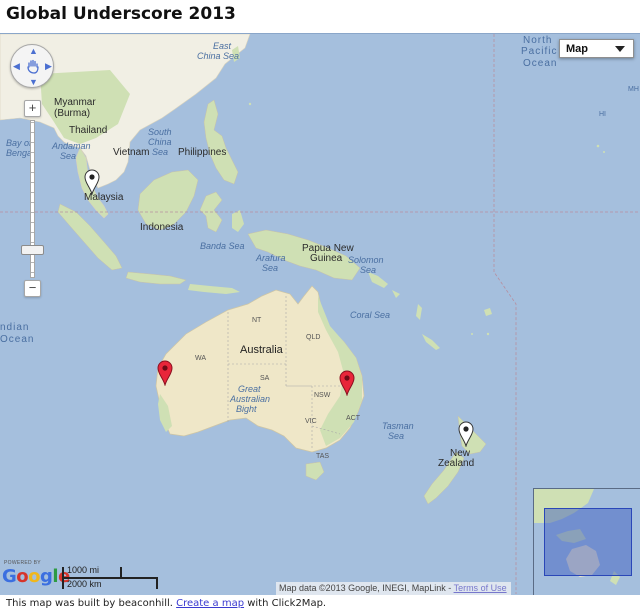  What do you see at coordinates (326, 258) in the screenshot?
I see `label-guinea: Guinea` at bounding box center [326, 258].